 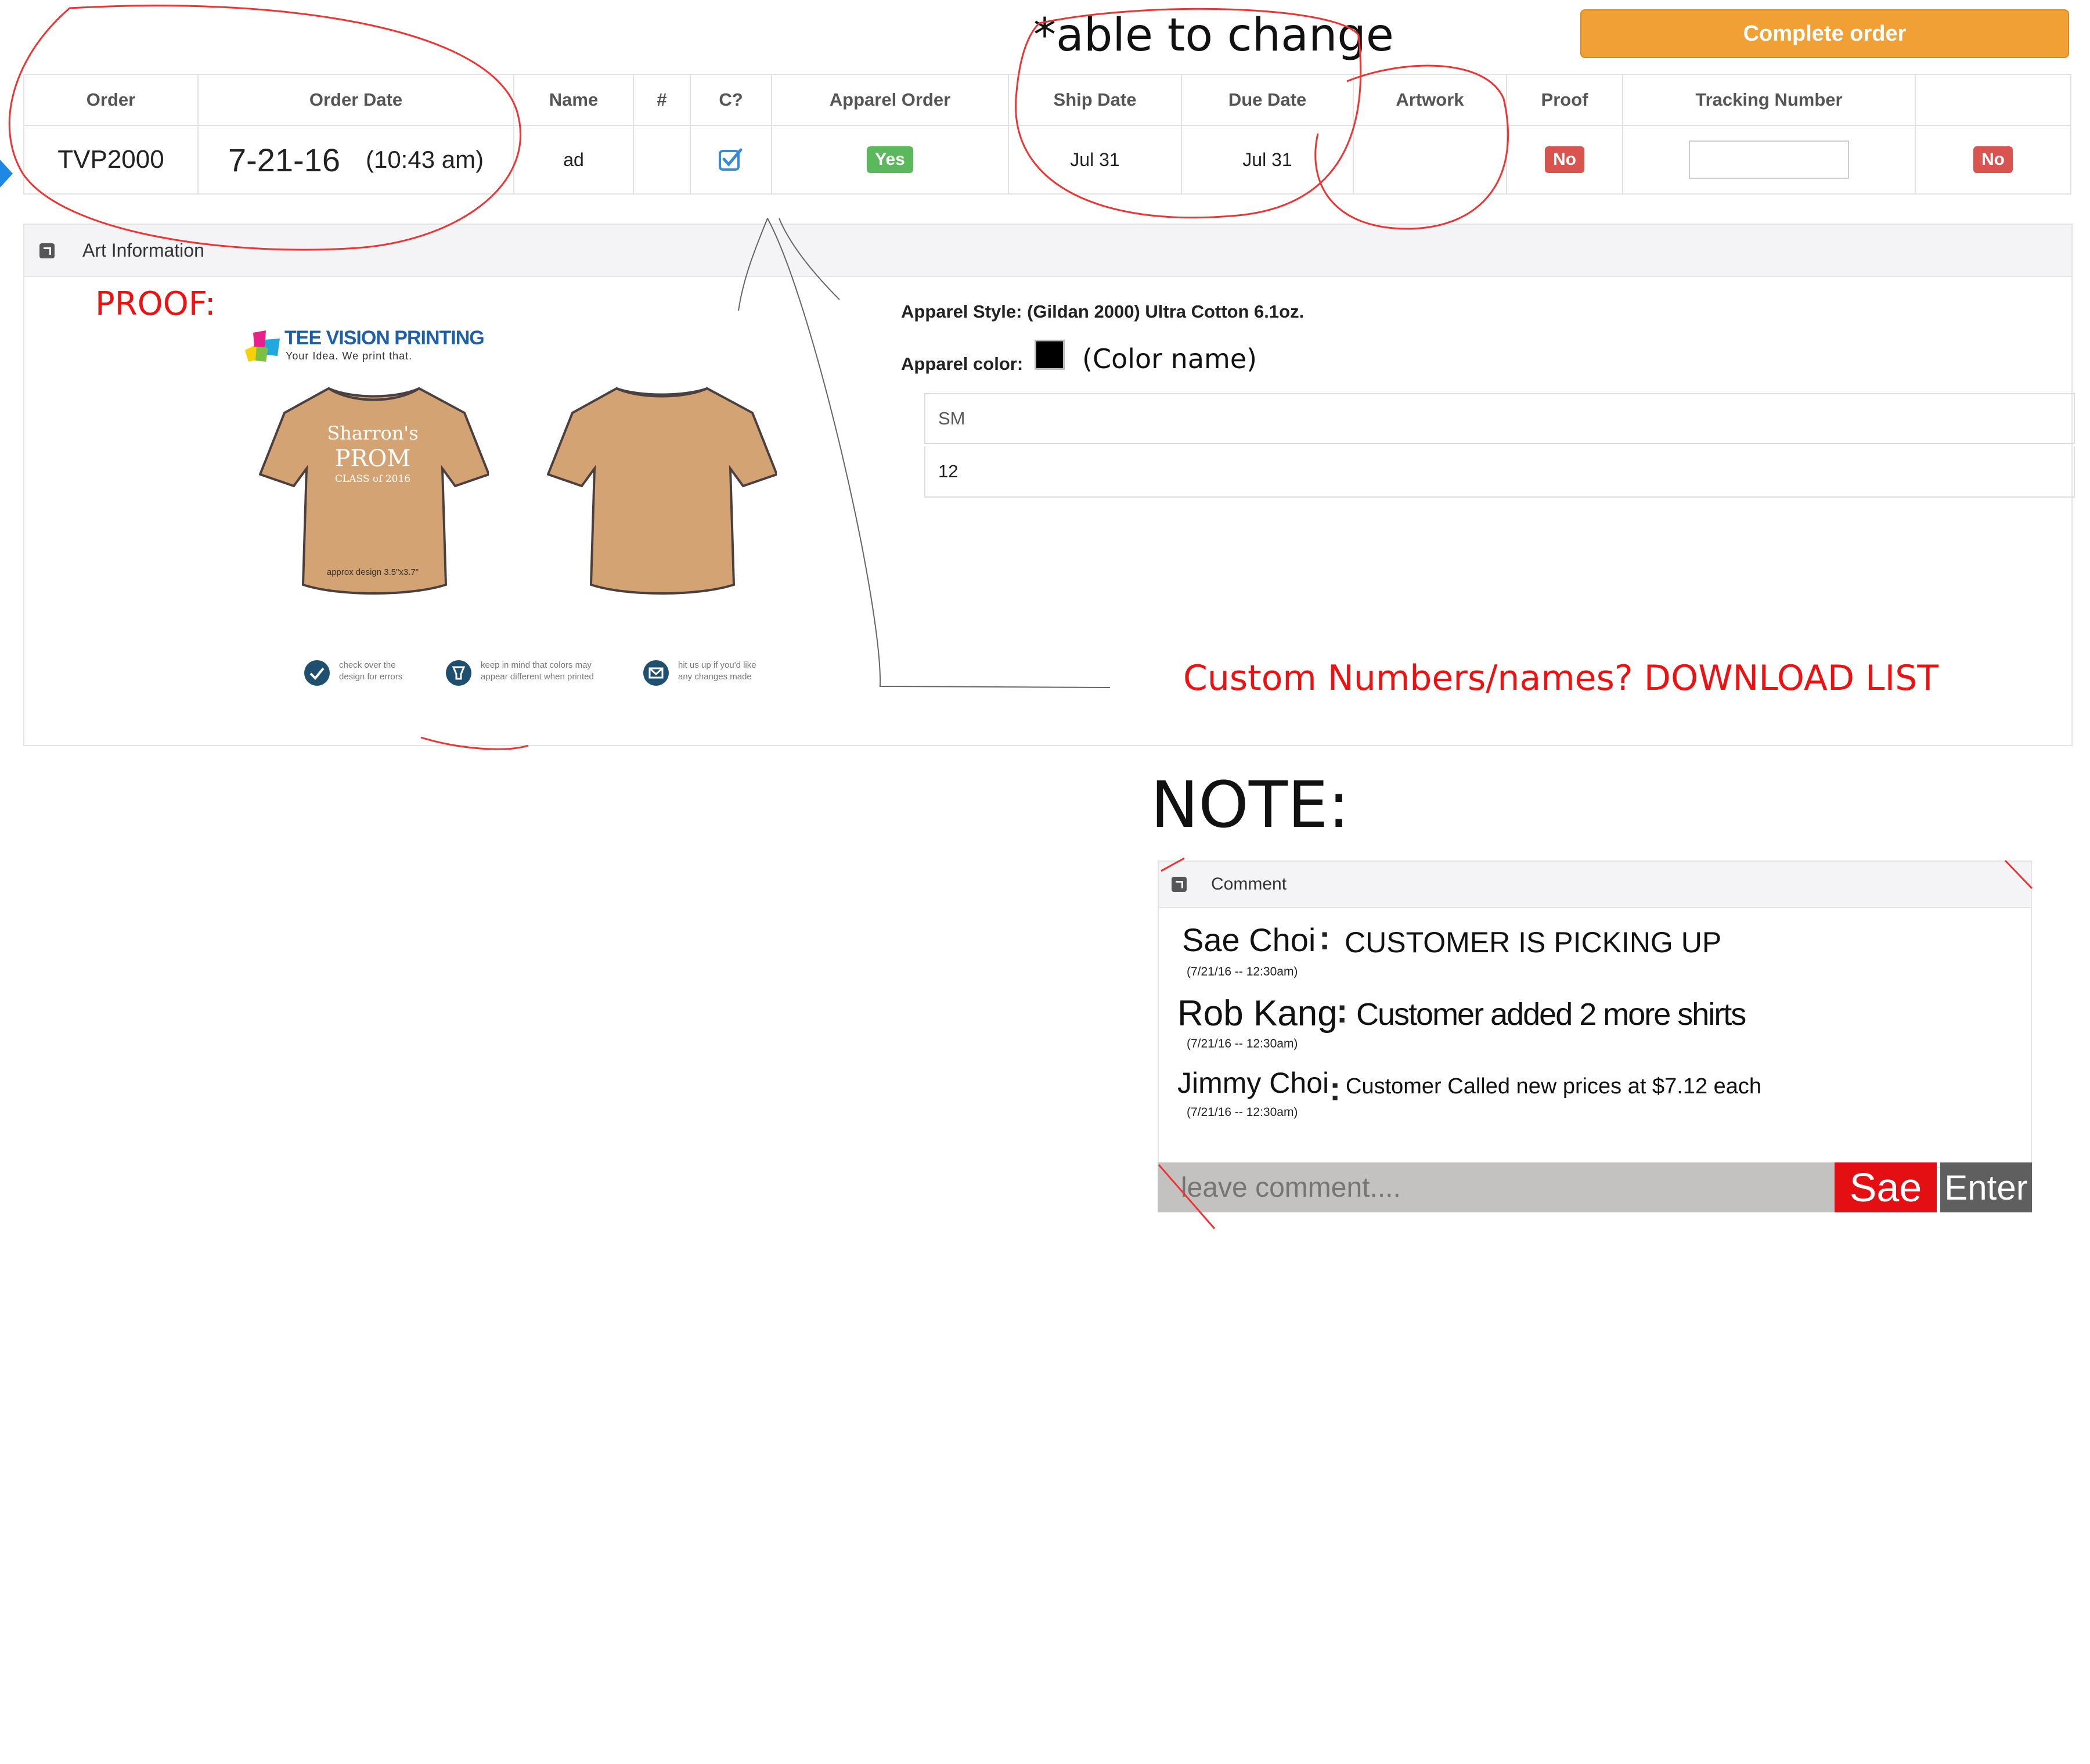 What do you see at coordinates (1551, 1015) in the screenshot?
I see `comment-text: Customer added 2 more shirts` at bounding box center [1551, 1015].